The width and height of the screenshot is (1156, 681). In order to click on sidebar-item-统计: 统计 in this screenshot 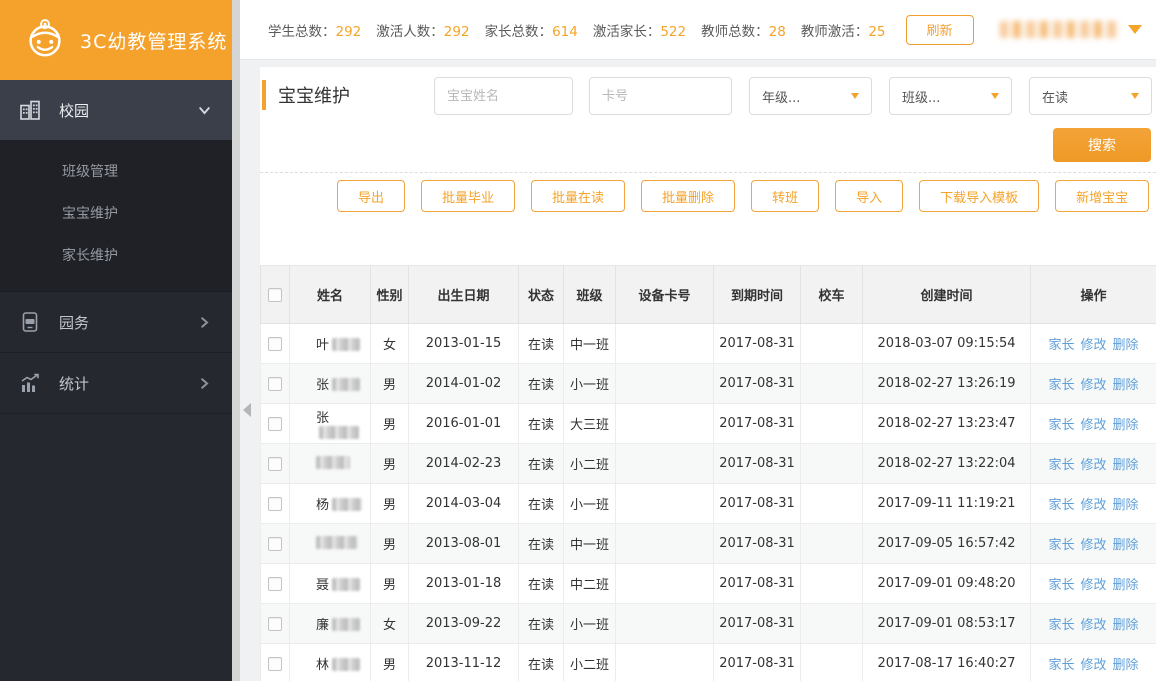, I will do `click(116, 383)`.